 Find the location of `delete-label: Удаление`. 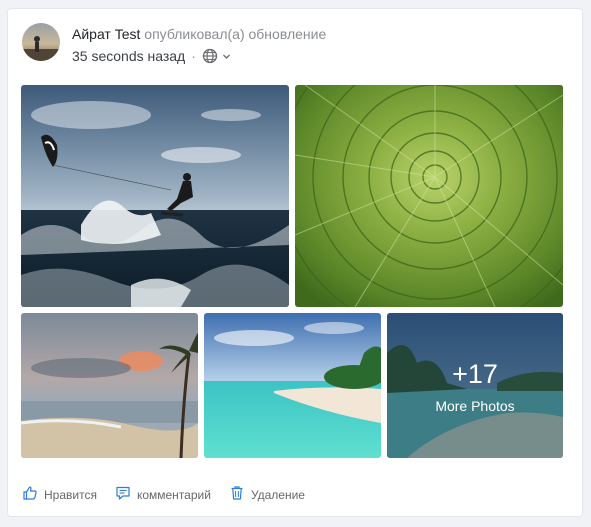

delete-label: Удаление is located at coordinates (277, 494).